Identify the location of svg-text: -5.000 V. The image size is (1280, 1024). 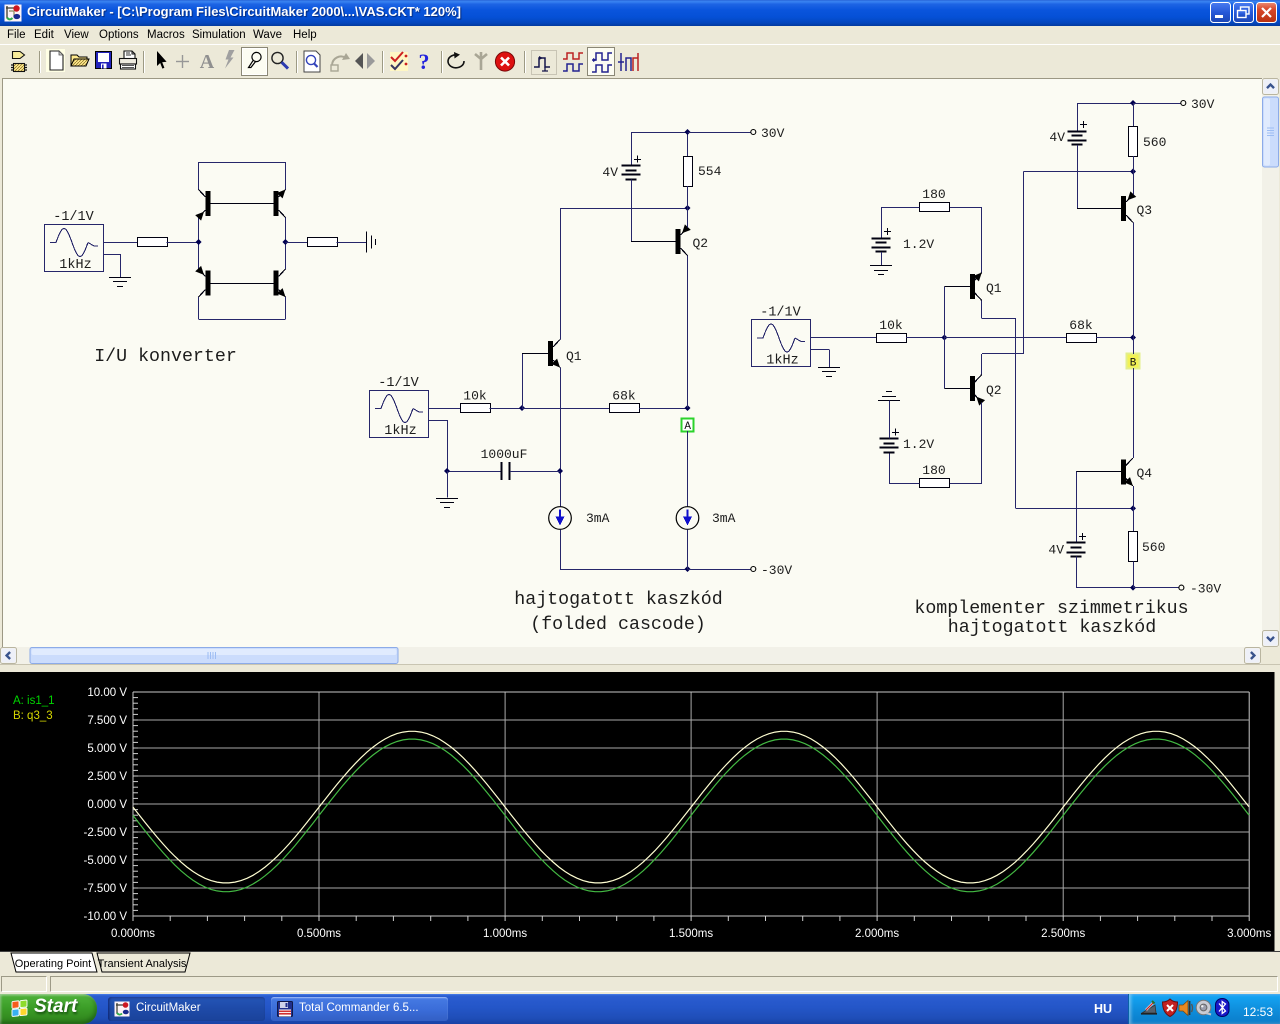
(106, 861).